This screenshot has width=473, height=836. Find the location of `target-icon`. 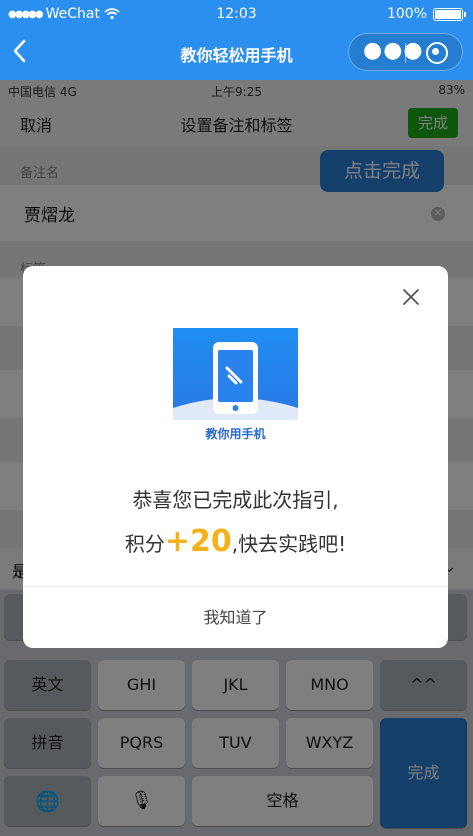

target-icon is located at coordinates (437, 53).